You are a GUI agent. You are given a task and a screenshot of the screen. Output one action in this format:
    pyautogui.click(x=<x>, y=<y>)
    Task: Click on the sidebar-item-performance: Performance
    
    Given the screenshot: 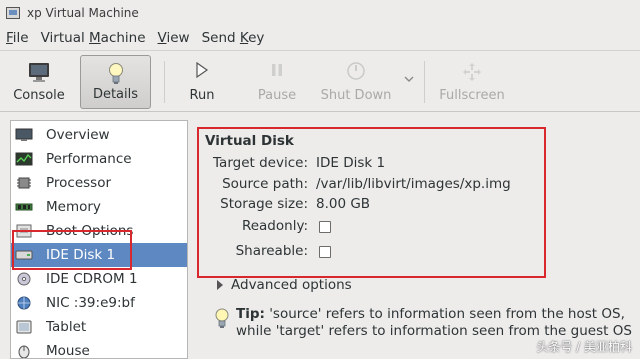 What is the action you would take?
    pyautogui.click(x=99, y=159)
    